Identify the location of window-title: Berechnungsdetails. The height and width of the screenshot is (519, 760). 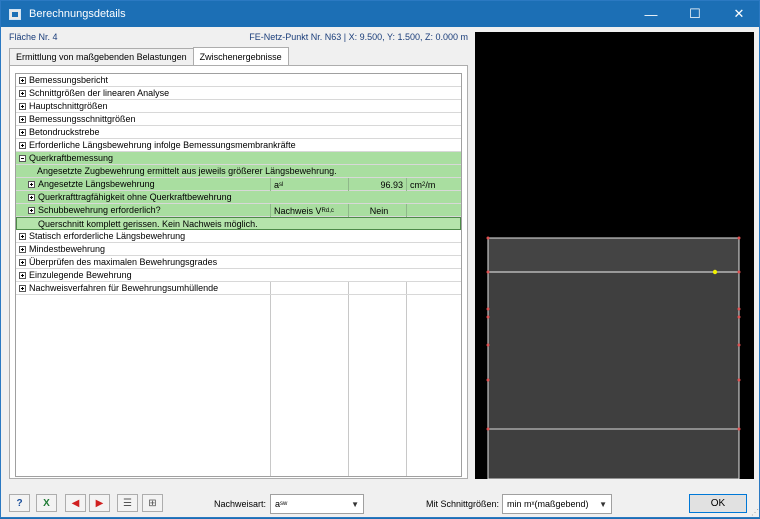
(77, 14).